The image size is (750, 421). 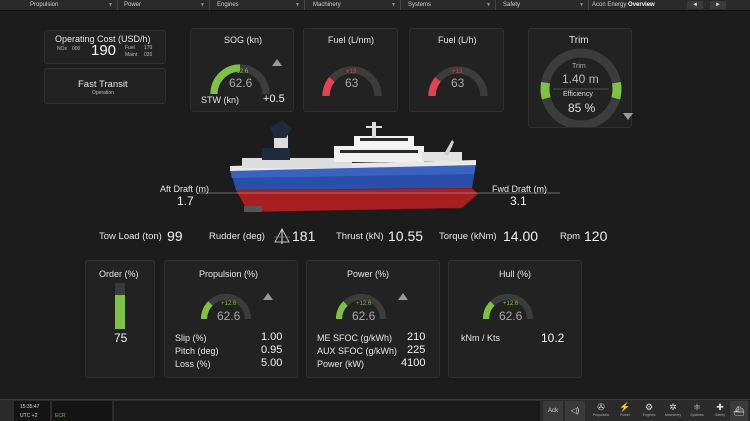 What do you see at coordinates (229, 316) in the screenshot?
I see `propulsion-value: 62.6` at bounding box center [229, 316].